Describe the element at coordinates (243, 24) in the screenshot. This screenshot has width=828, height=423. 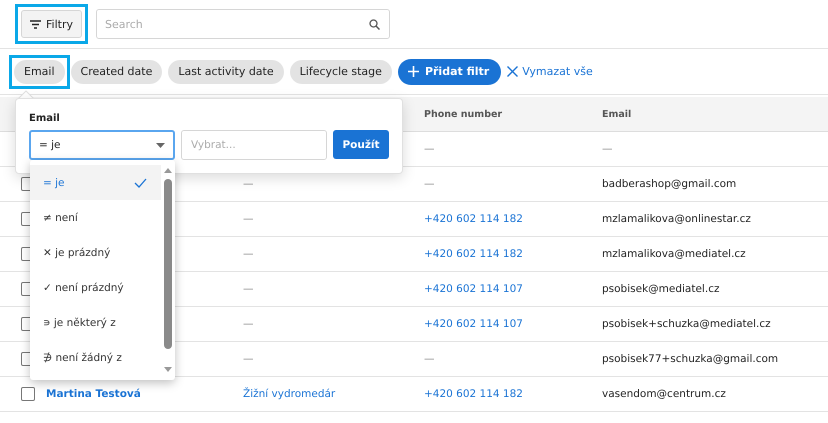
I see `search-field: Search` at that location.